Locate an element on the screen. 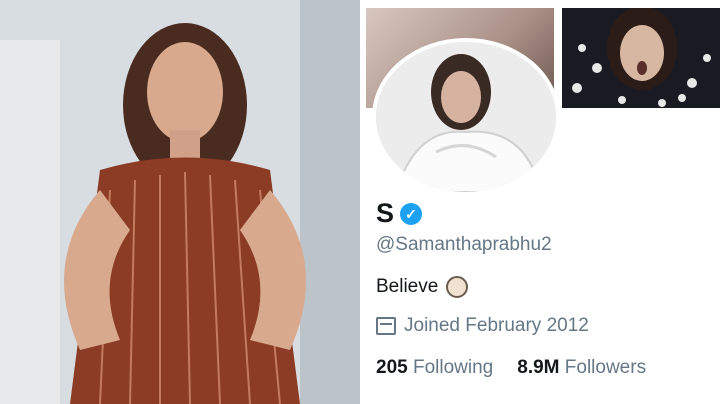 Image resolution: width=720 pixels, height=404 pixels. followers-label: Followers is located at coordinates (605, 367).